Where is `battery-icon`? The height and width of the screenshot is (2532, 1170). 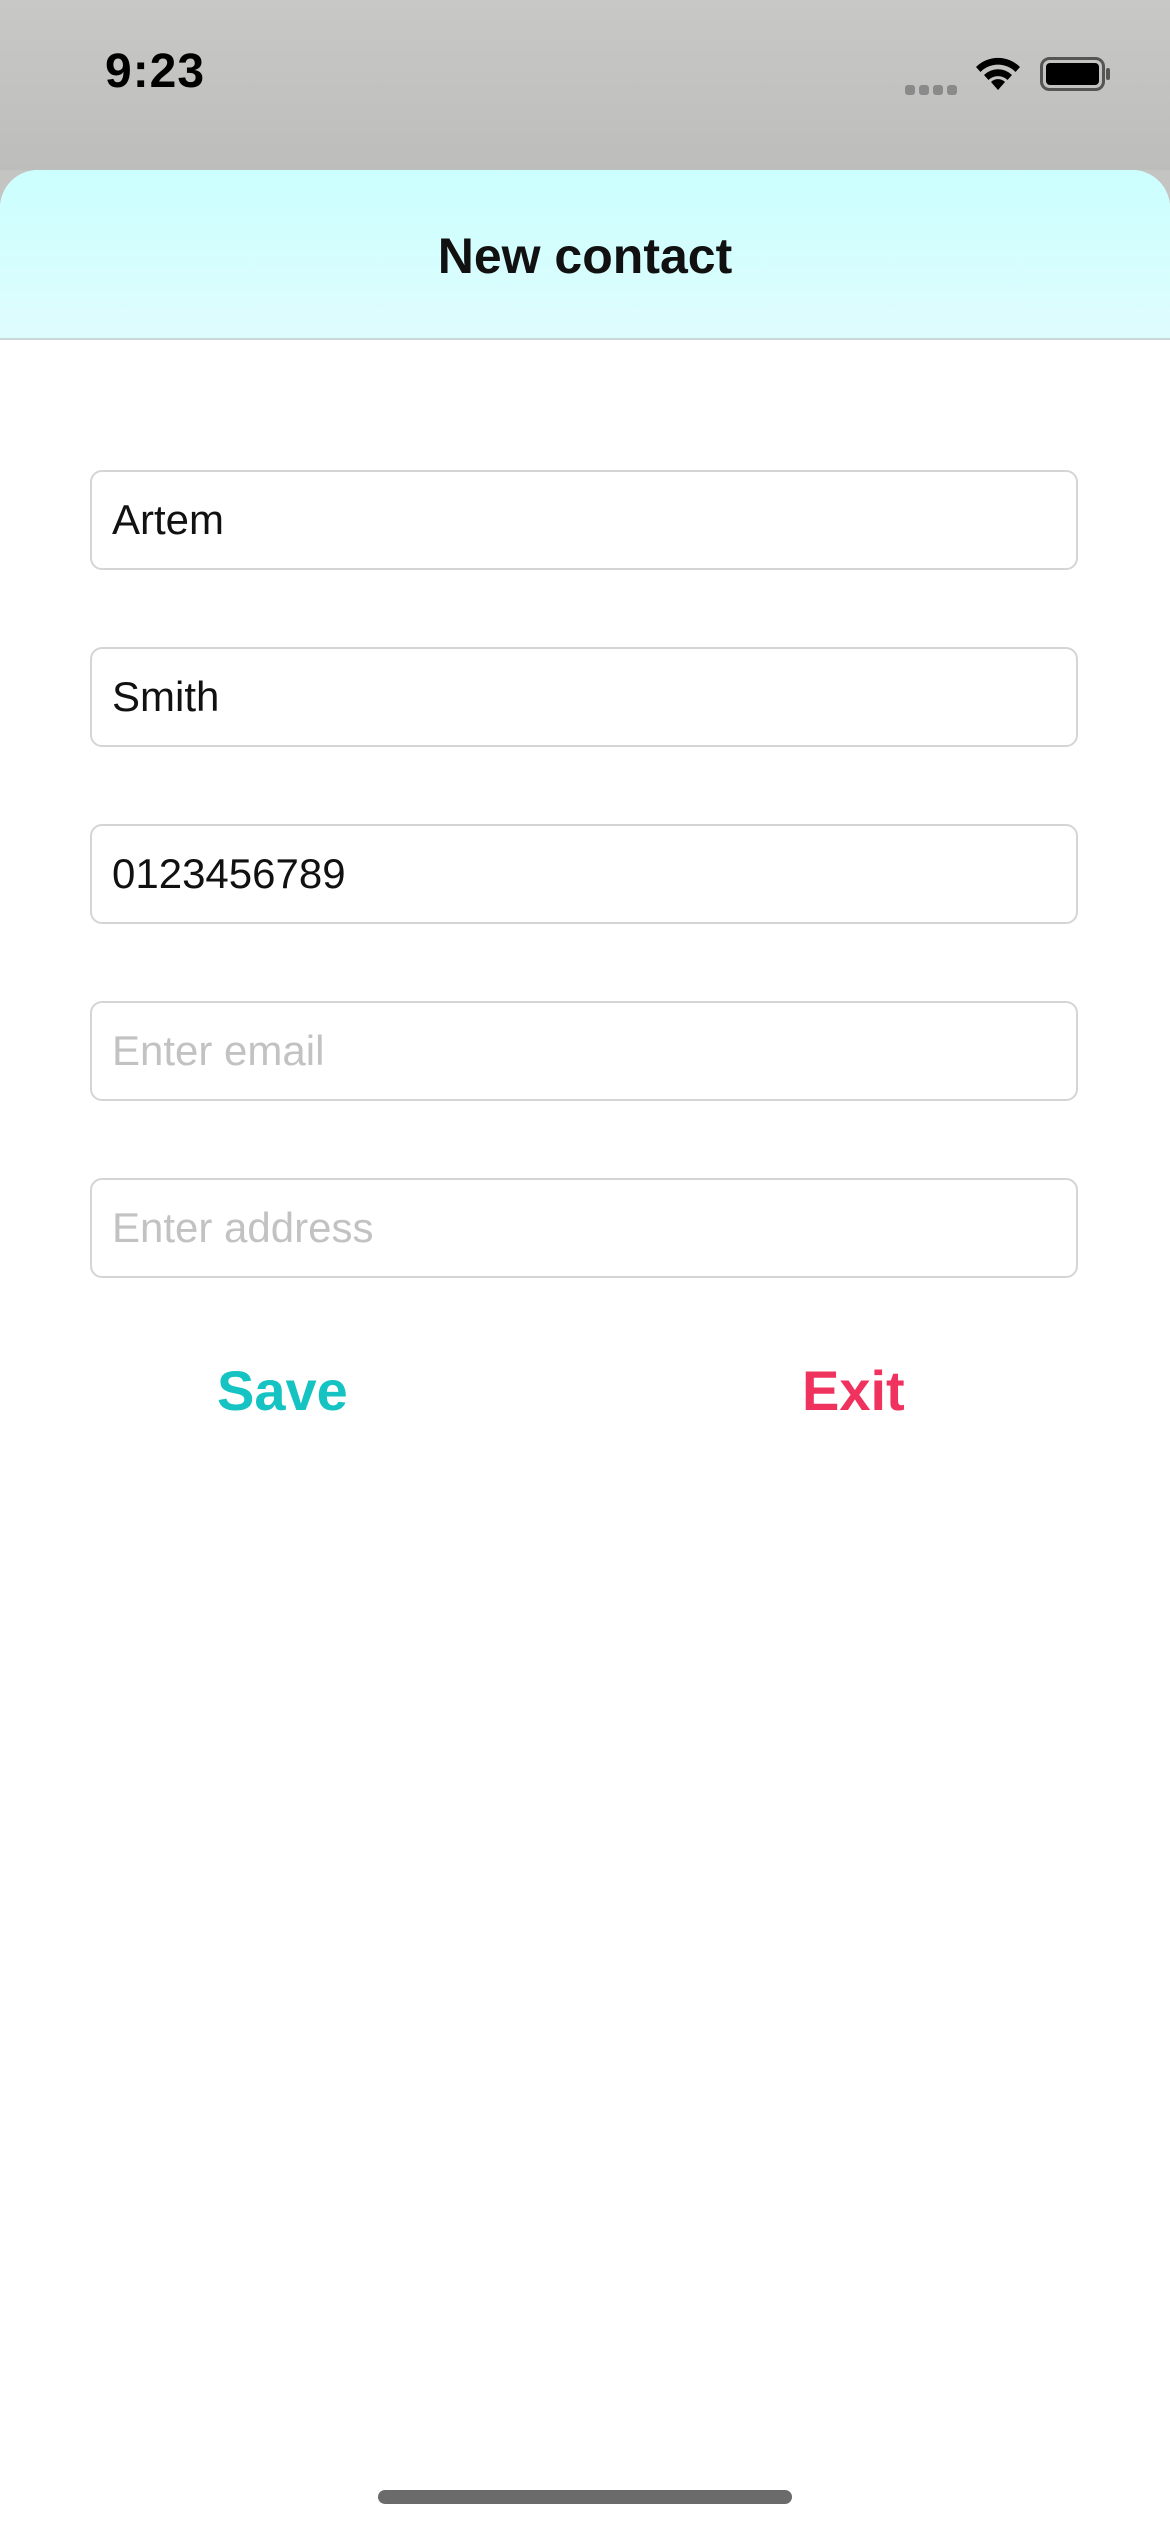 battery-icon is located at coordinates (1075, 74).